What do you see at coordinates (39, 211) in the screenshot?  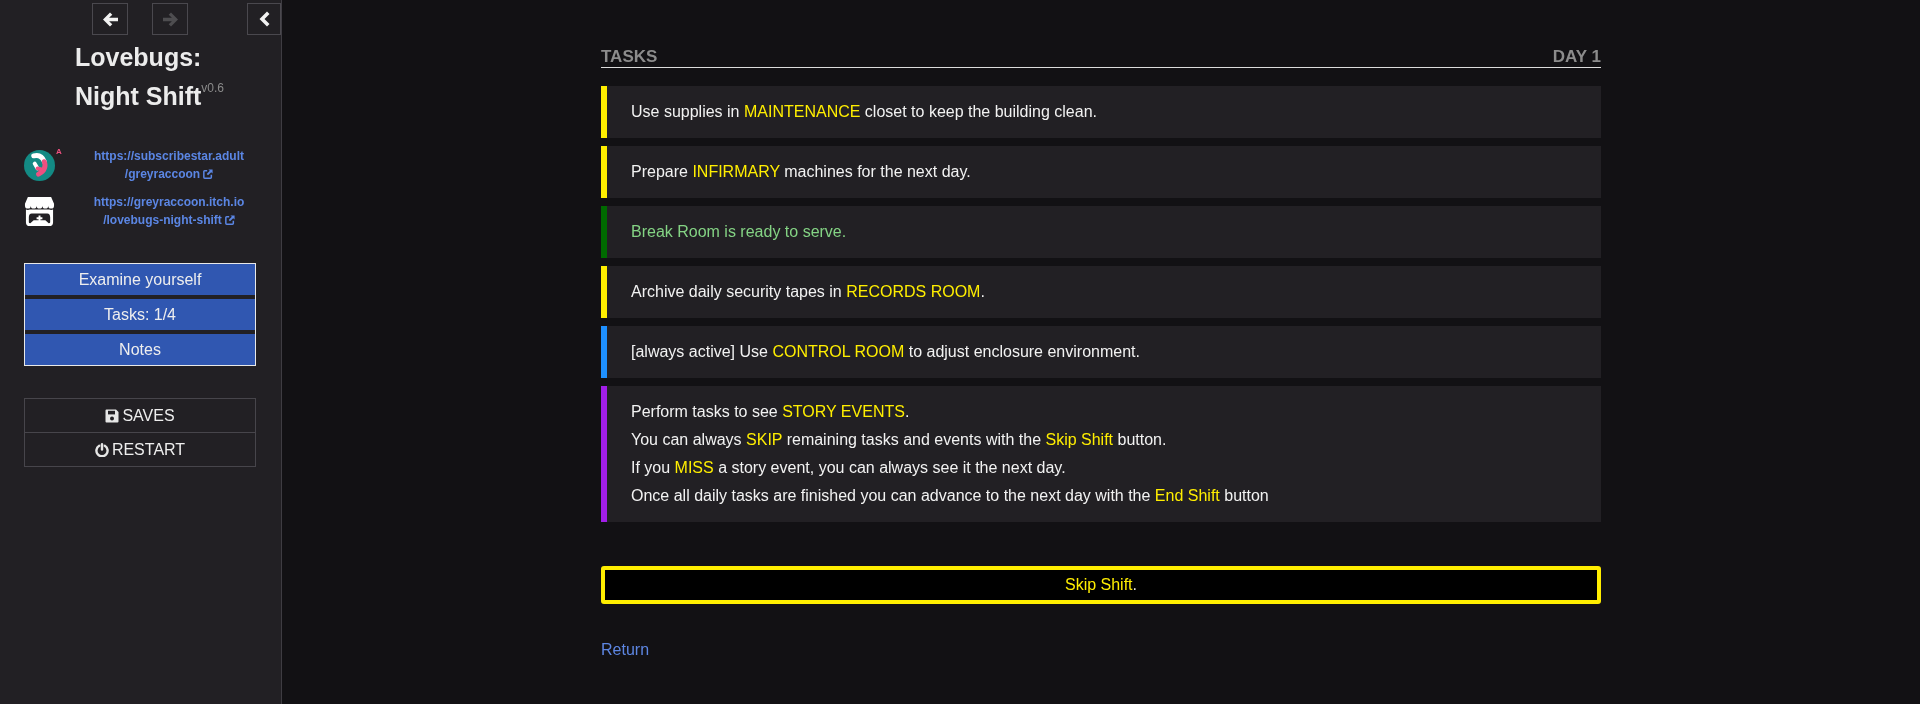 I see `store-controller-icon` at bounding box center [39, 211].